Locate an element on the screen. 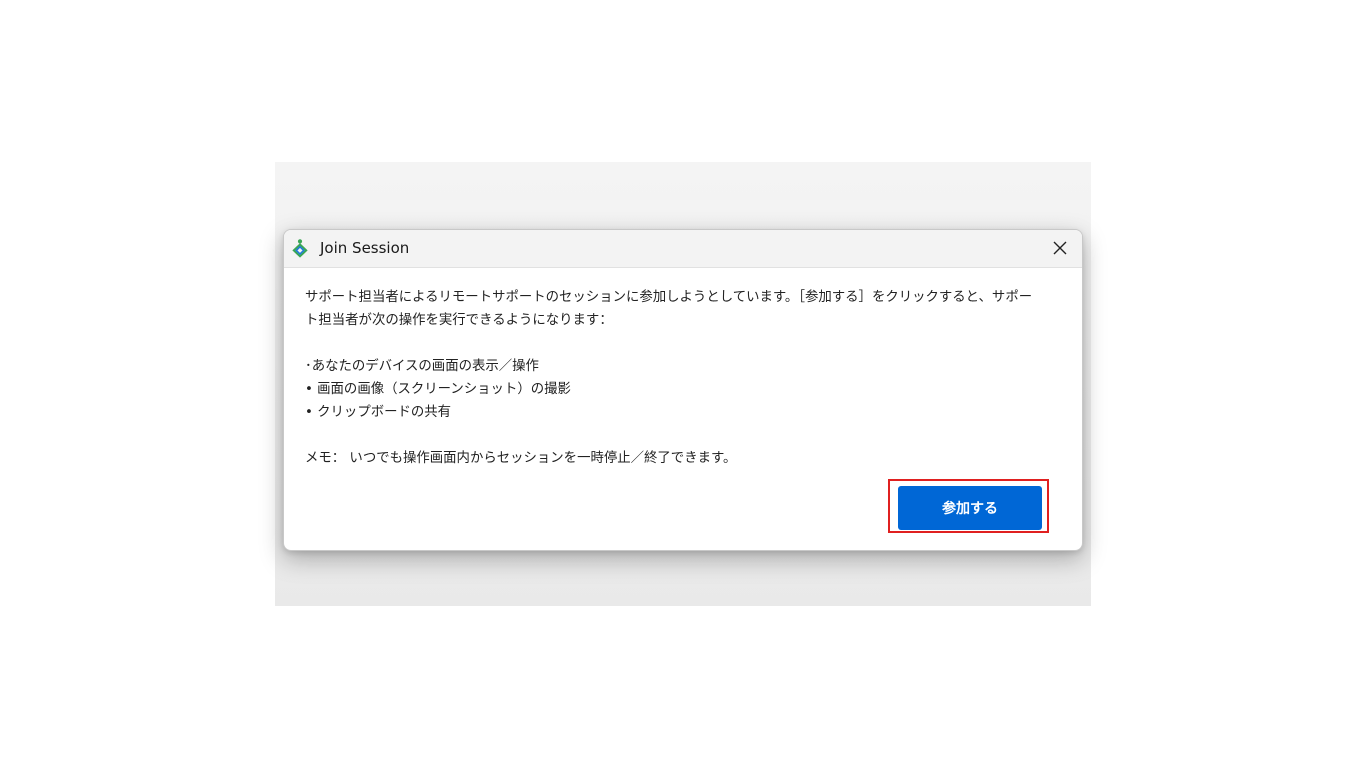 Image resolution: width=1366 pixels, height=768 pixels. join-session-app-icon is located at coordinates (300, 248).